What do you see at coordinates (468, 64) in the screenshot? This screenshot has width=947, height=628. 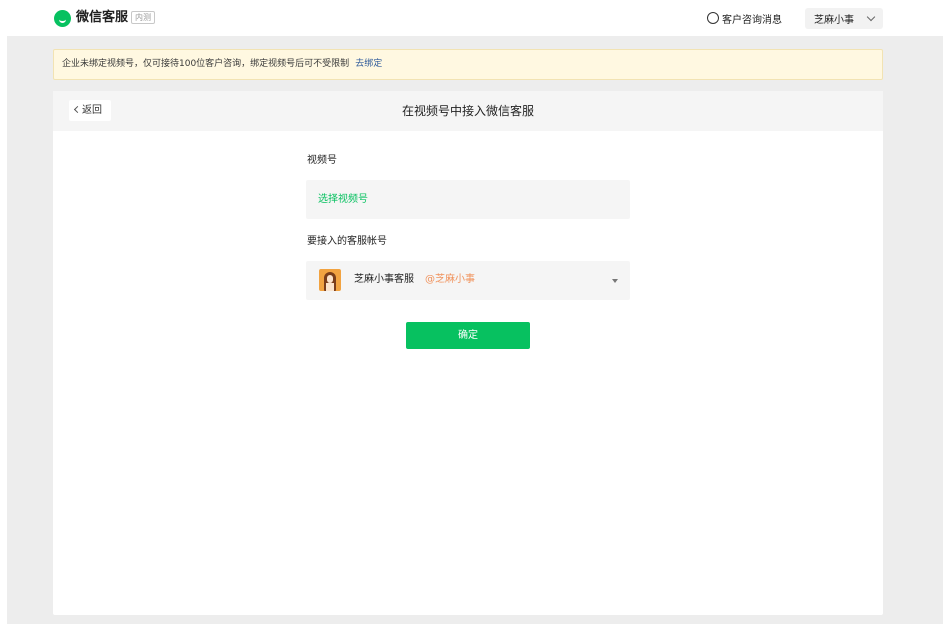 I see `notice-banner: 企业未绑定视频号，仅可接待100位客户咨询，绑定视频号后可不受限制 去绑定` at bounding box center [468, 64].